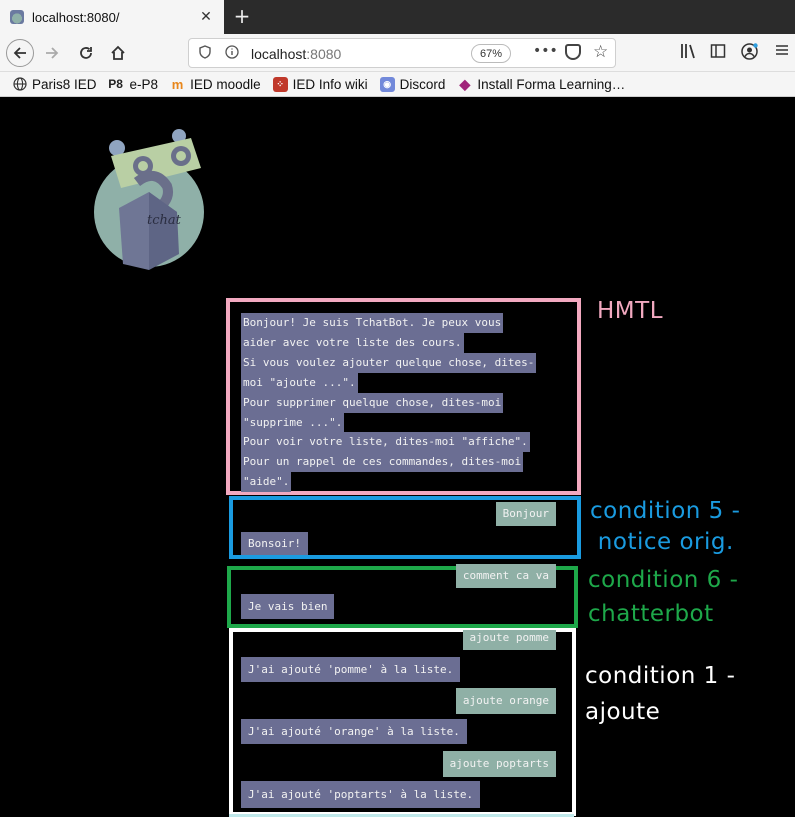  What do you see at coordinates (17, 17) in the screenshot?
I see `tchat-favicon-icon` at bounding box center [17, 17].